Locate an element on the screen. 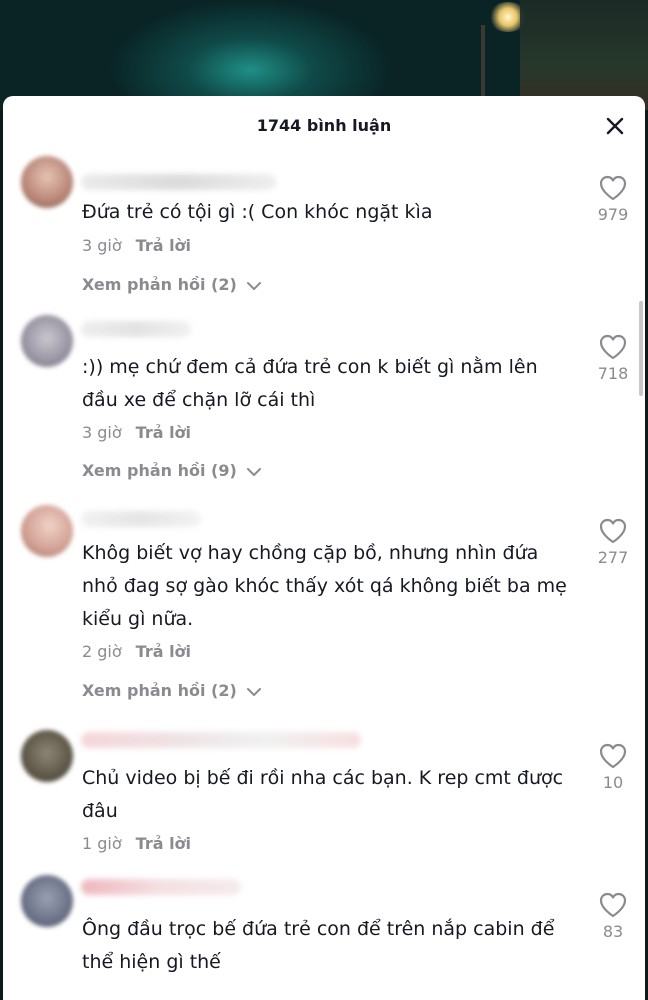 The image size is (648, 1000). view-replies-label: Xem phản hồi (9) is located at coordinates (159, 470).